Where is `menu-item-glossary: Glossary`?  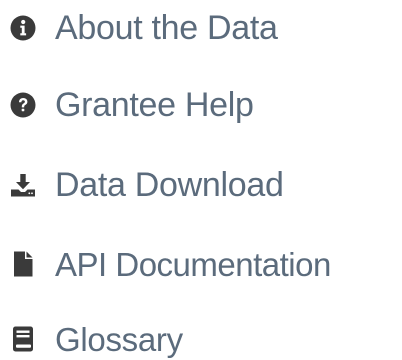 menu-item-glossary: Glossary is located at coordinates (95, 337).